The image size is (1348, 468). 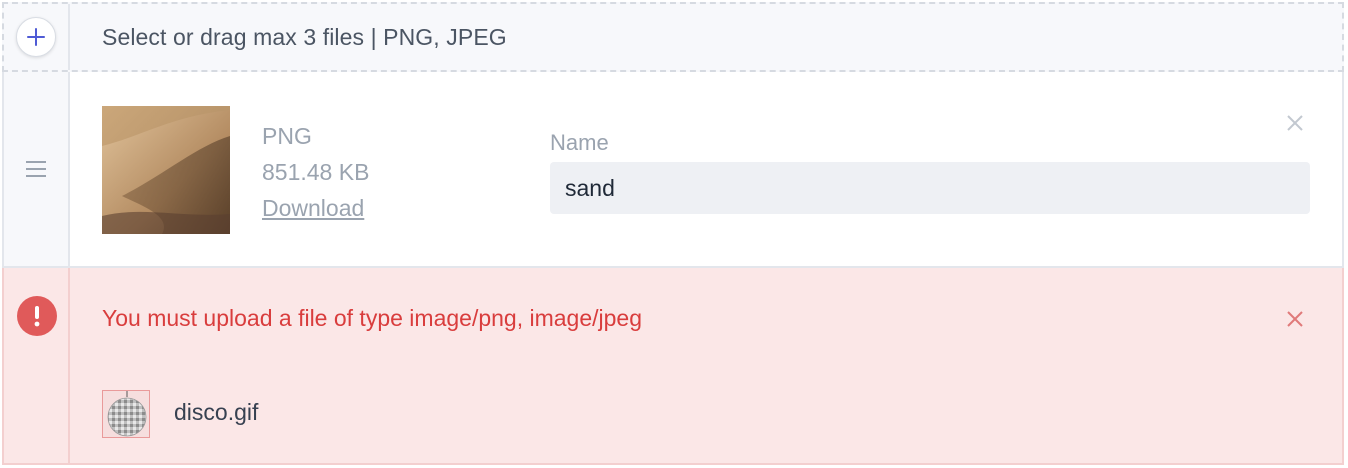 I want to click on dropzone-gutter, so click(x=37, y=37).